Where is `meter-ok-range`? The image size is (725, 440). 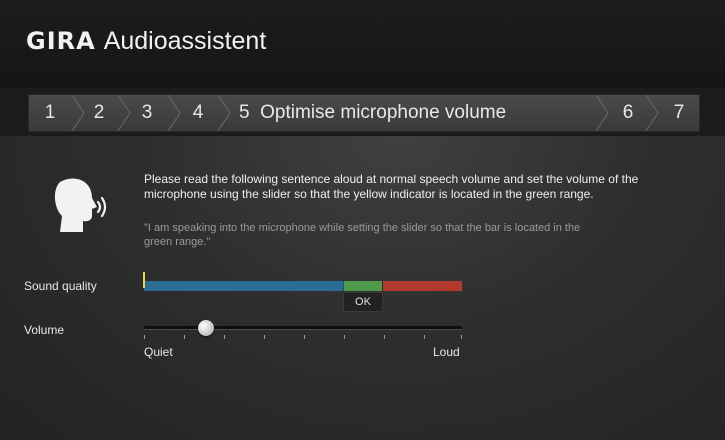
meter-ok-range is located at coordinates (363, 286).